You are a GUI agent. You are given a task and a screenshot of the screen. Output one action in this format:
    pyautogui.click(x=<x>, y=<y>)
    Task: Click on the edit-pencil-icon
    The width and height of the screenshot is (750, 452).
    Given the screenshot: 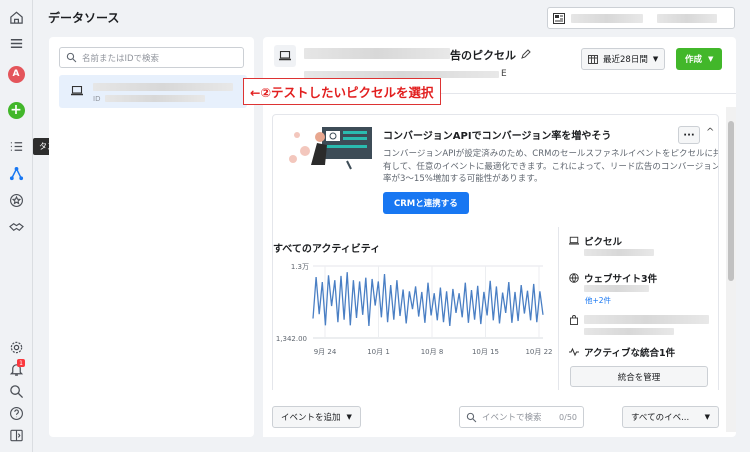 What is the action you would take?
    pyautogui.click(x=526, y=54)
    